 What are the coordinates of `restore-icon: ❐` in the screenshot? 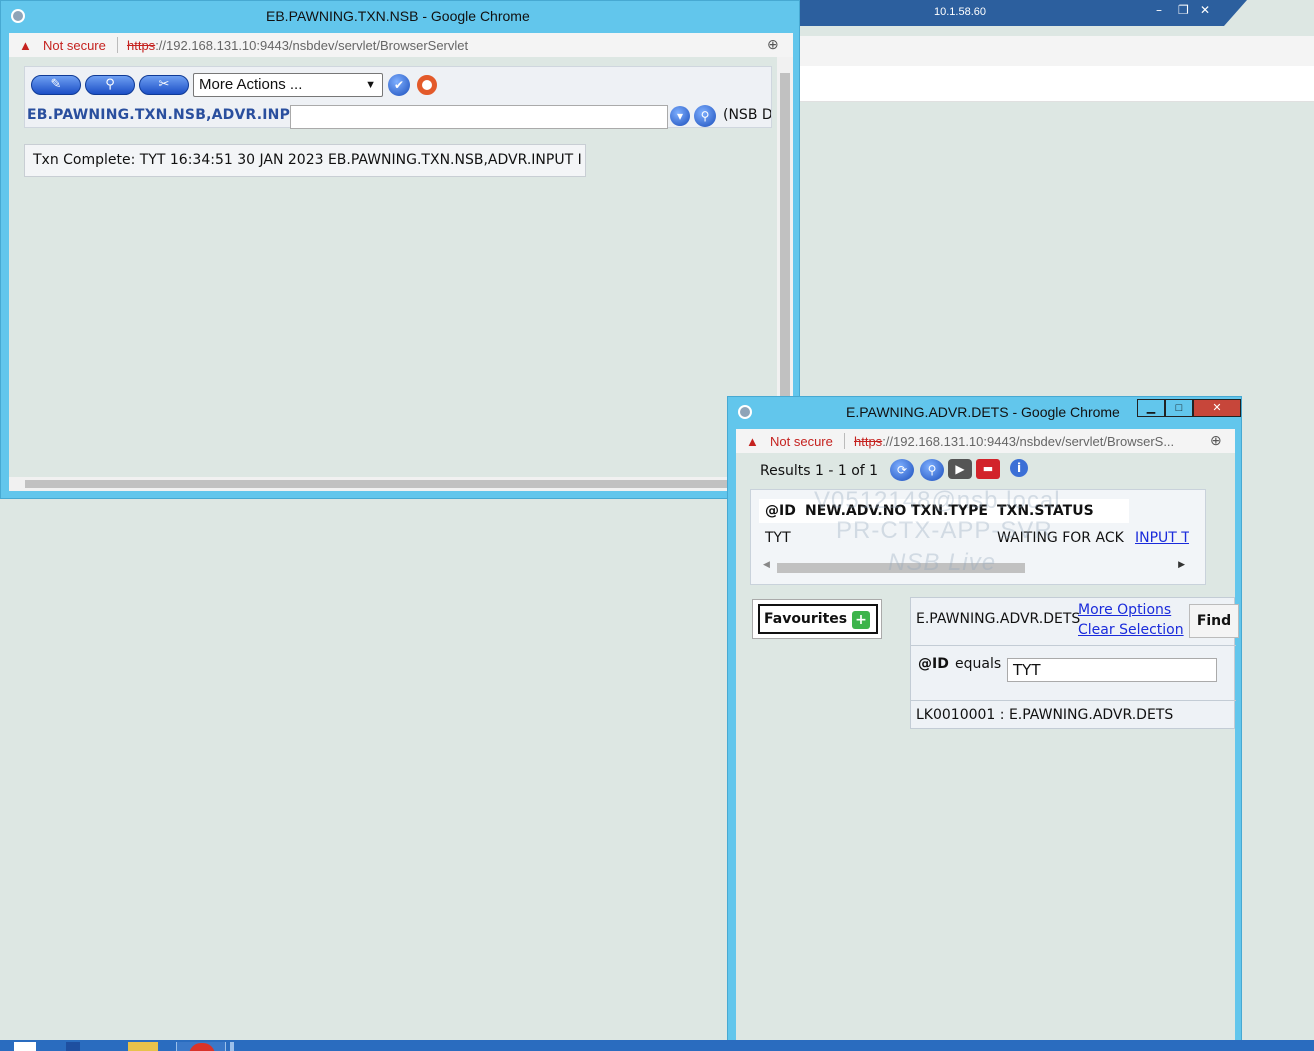 It's located at (1183, 10).